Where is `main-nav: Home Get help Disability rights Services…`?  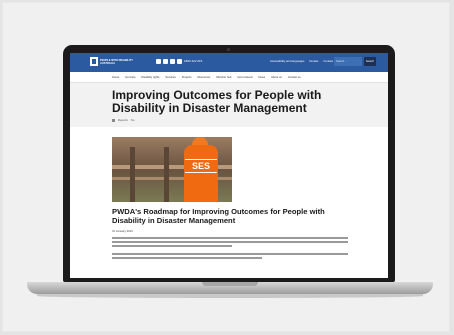 main-nav: Home Get help Disability rights Services… is located at coordinates (229, 77).